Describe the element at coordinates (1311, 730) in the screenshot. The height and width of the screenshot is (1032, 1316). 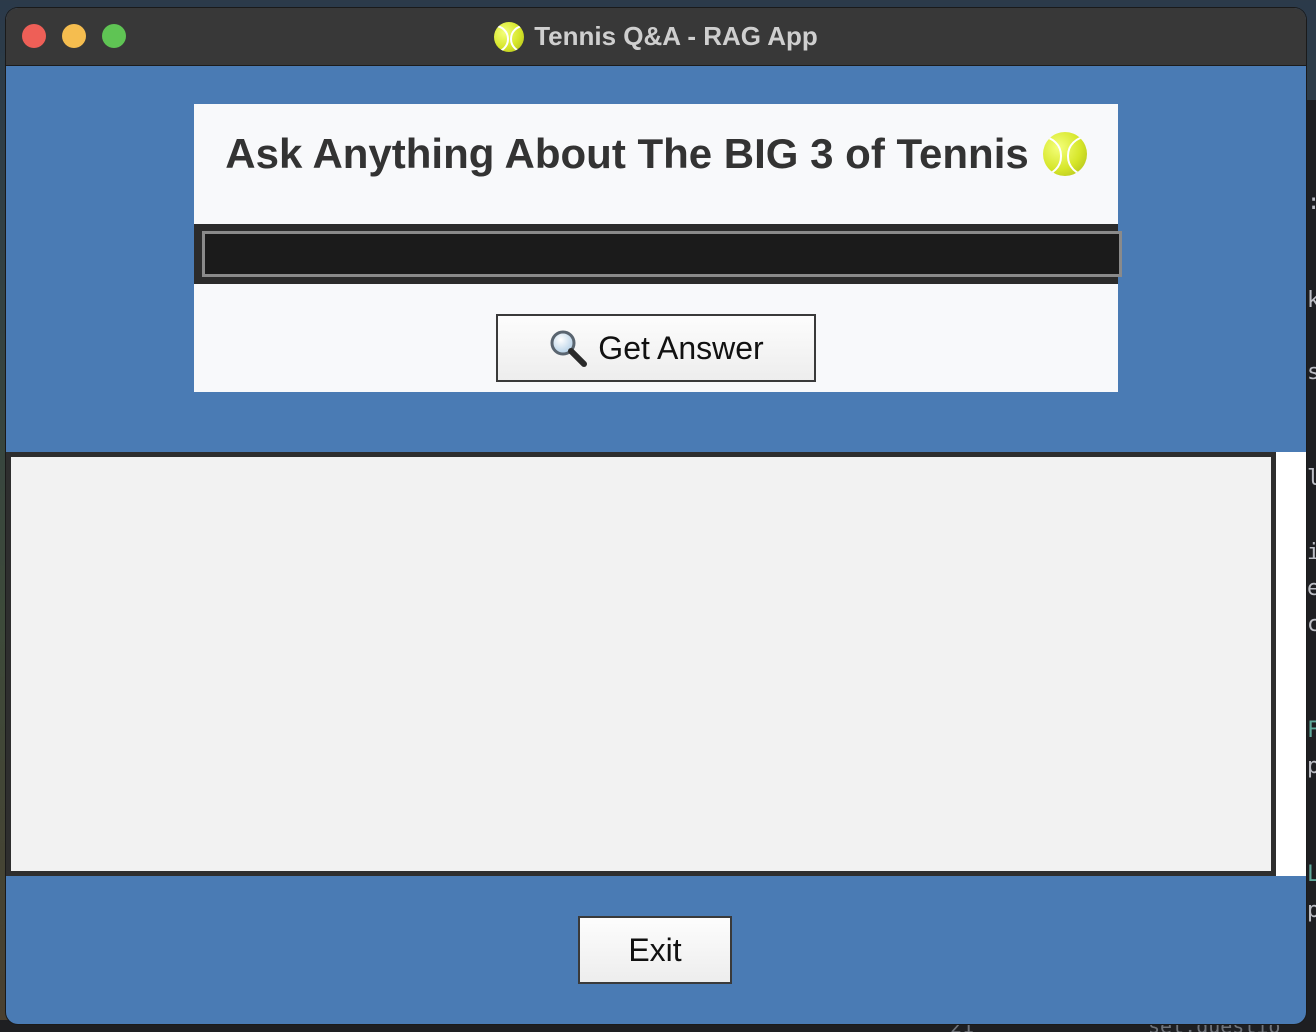
I see `background-code-line: F` at that location.